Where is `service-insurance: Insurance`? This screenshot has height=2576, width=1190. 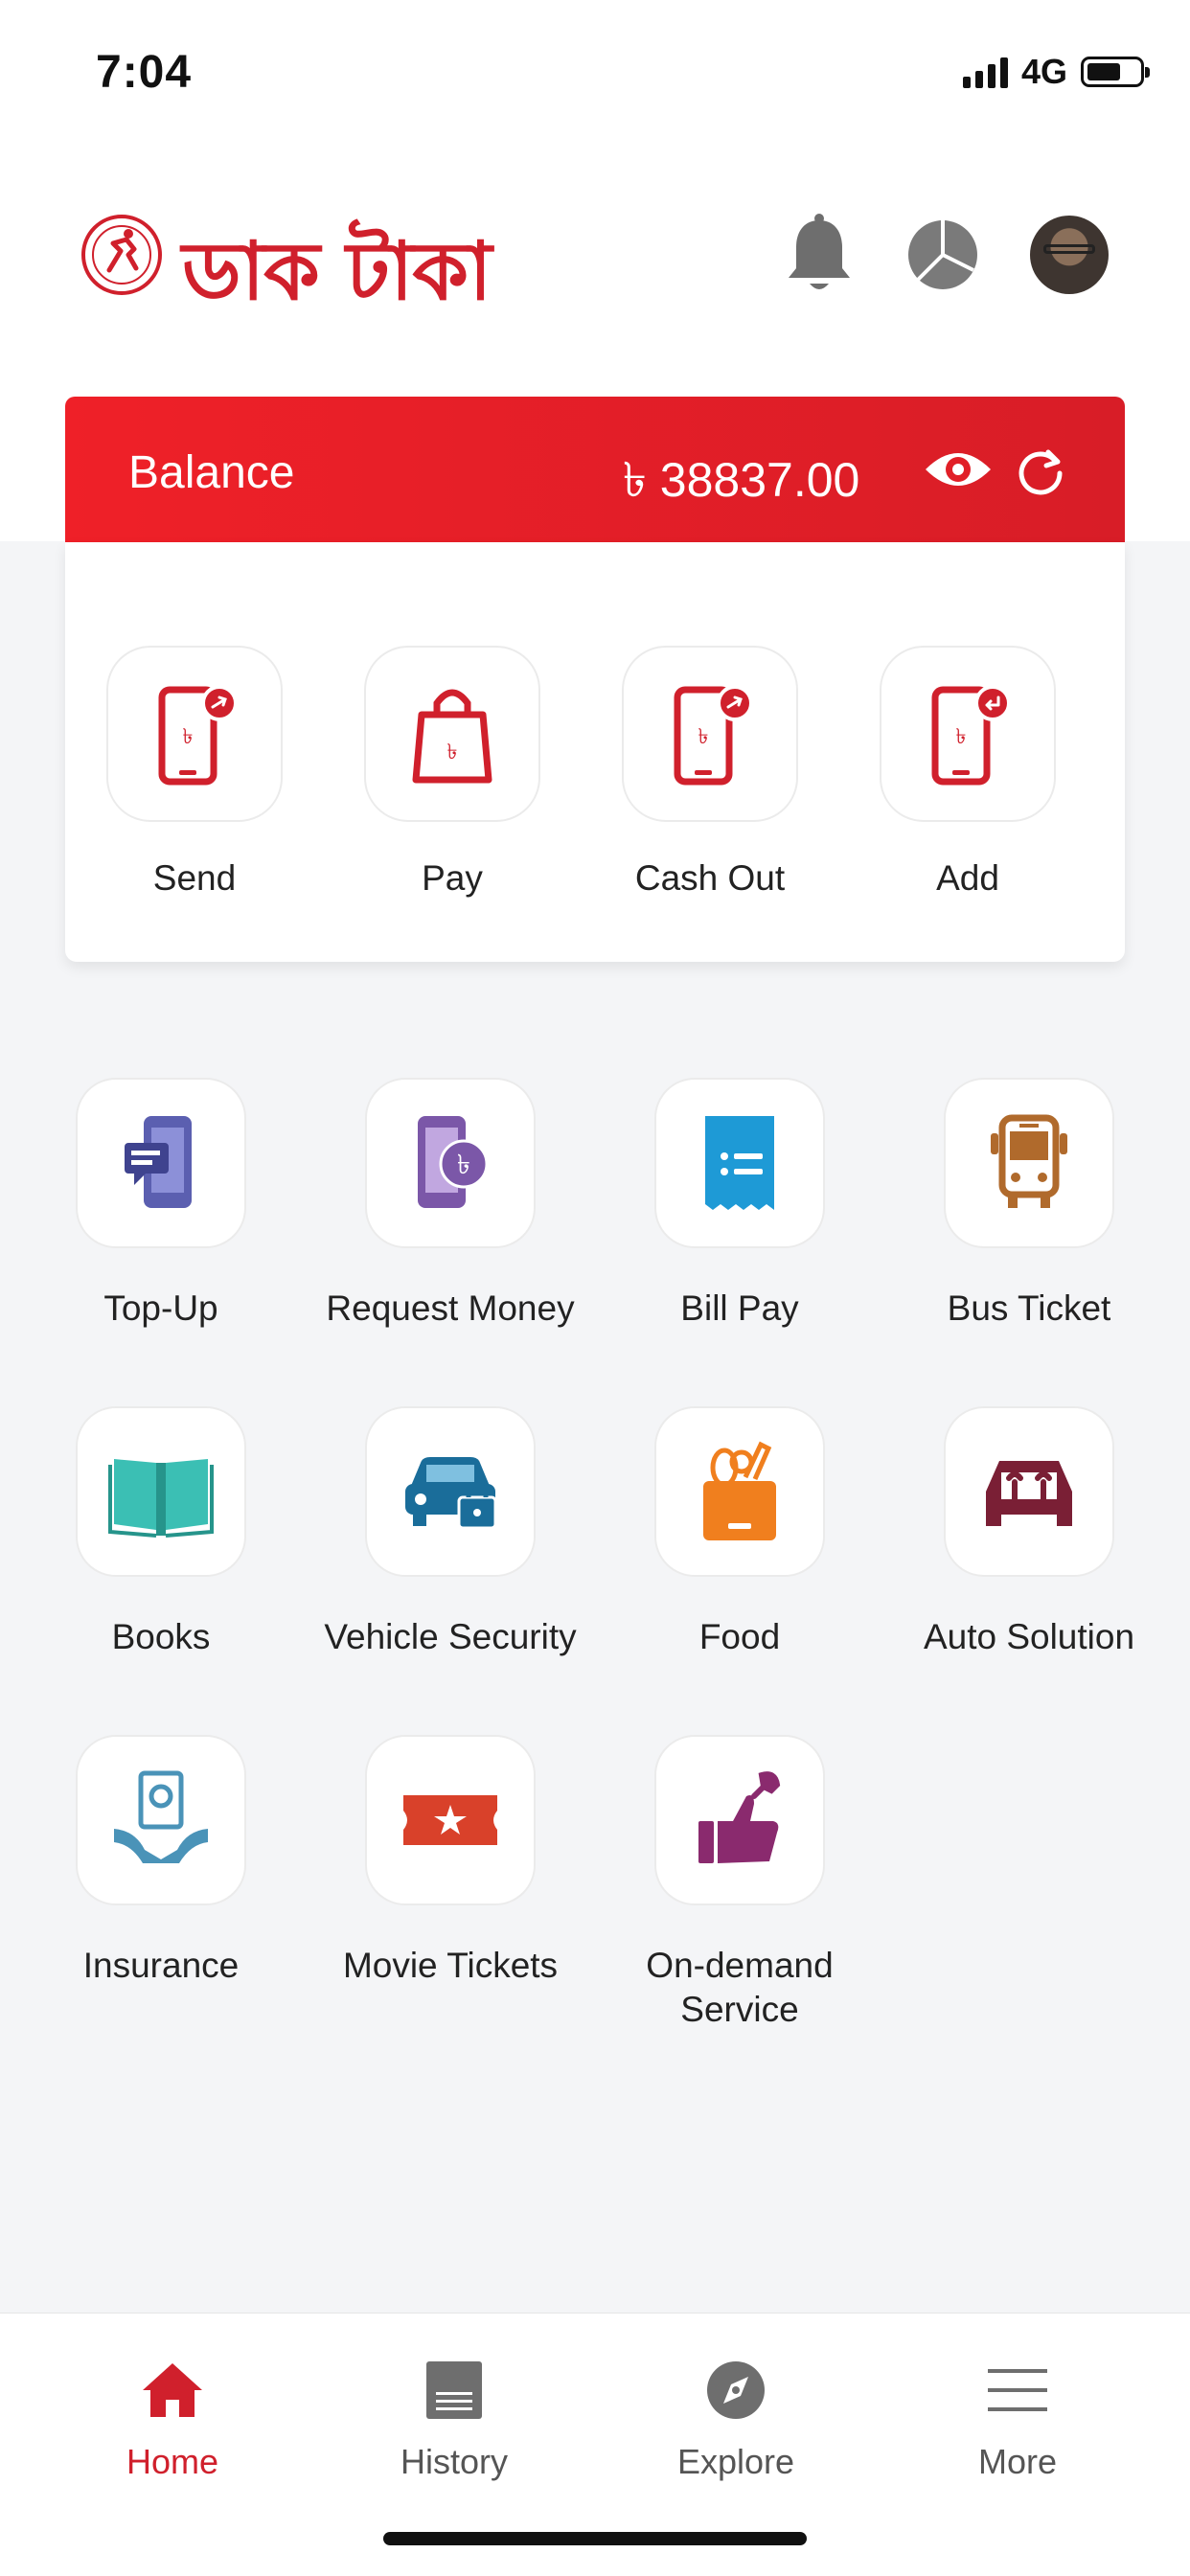
service-insurance: Insurance is located at coordinates (161, 1861).